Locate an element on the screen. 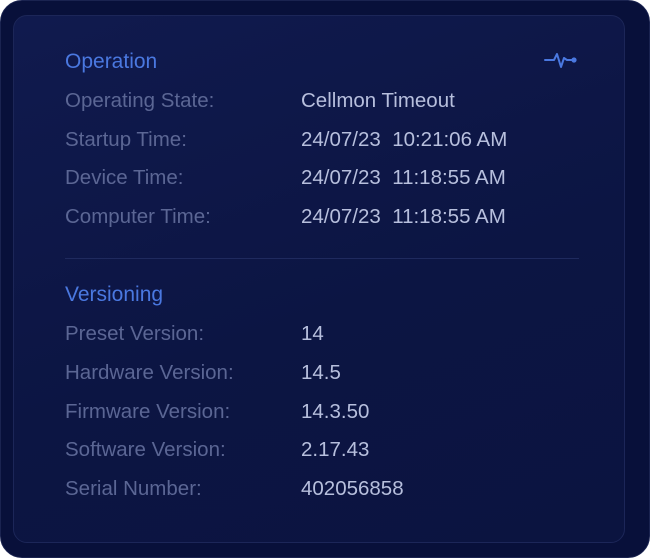  section-divider is located at coordinates (322, 258).